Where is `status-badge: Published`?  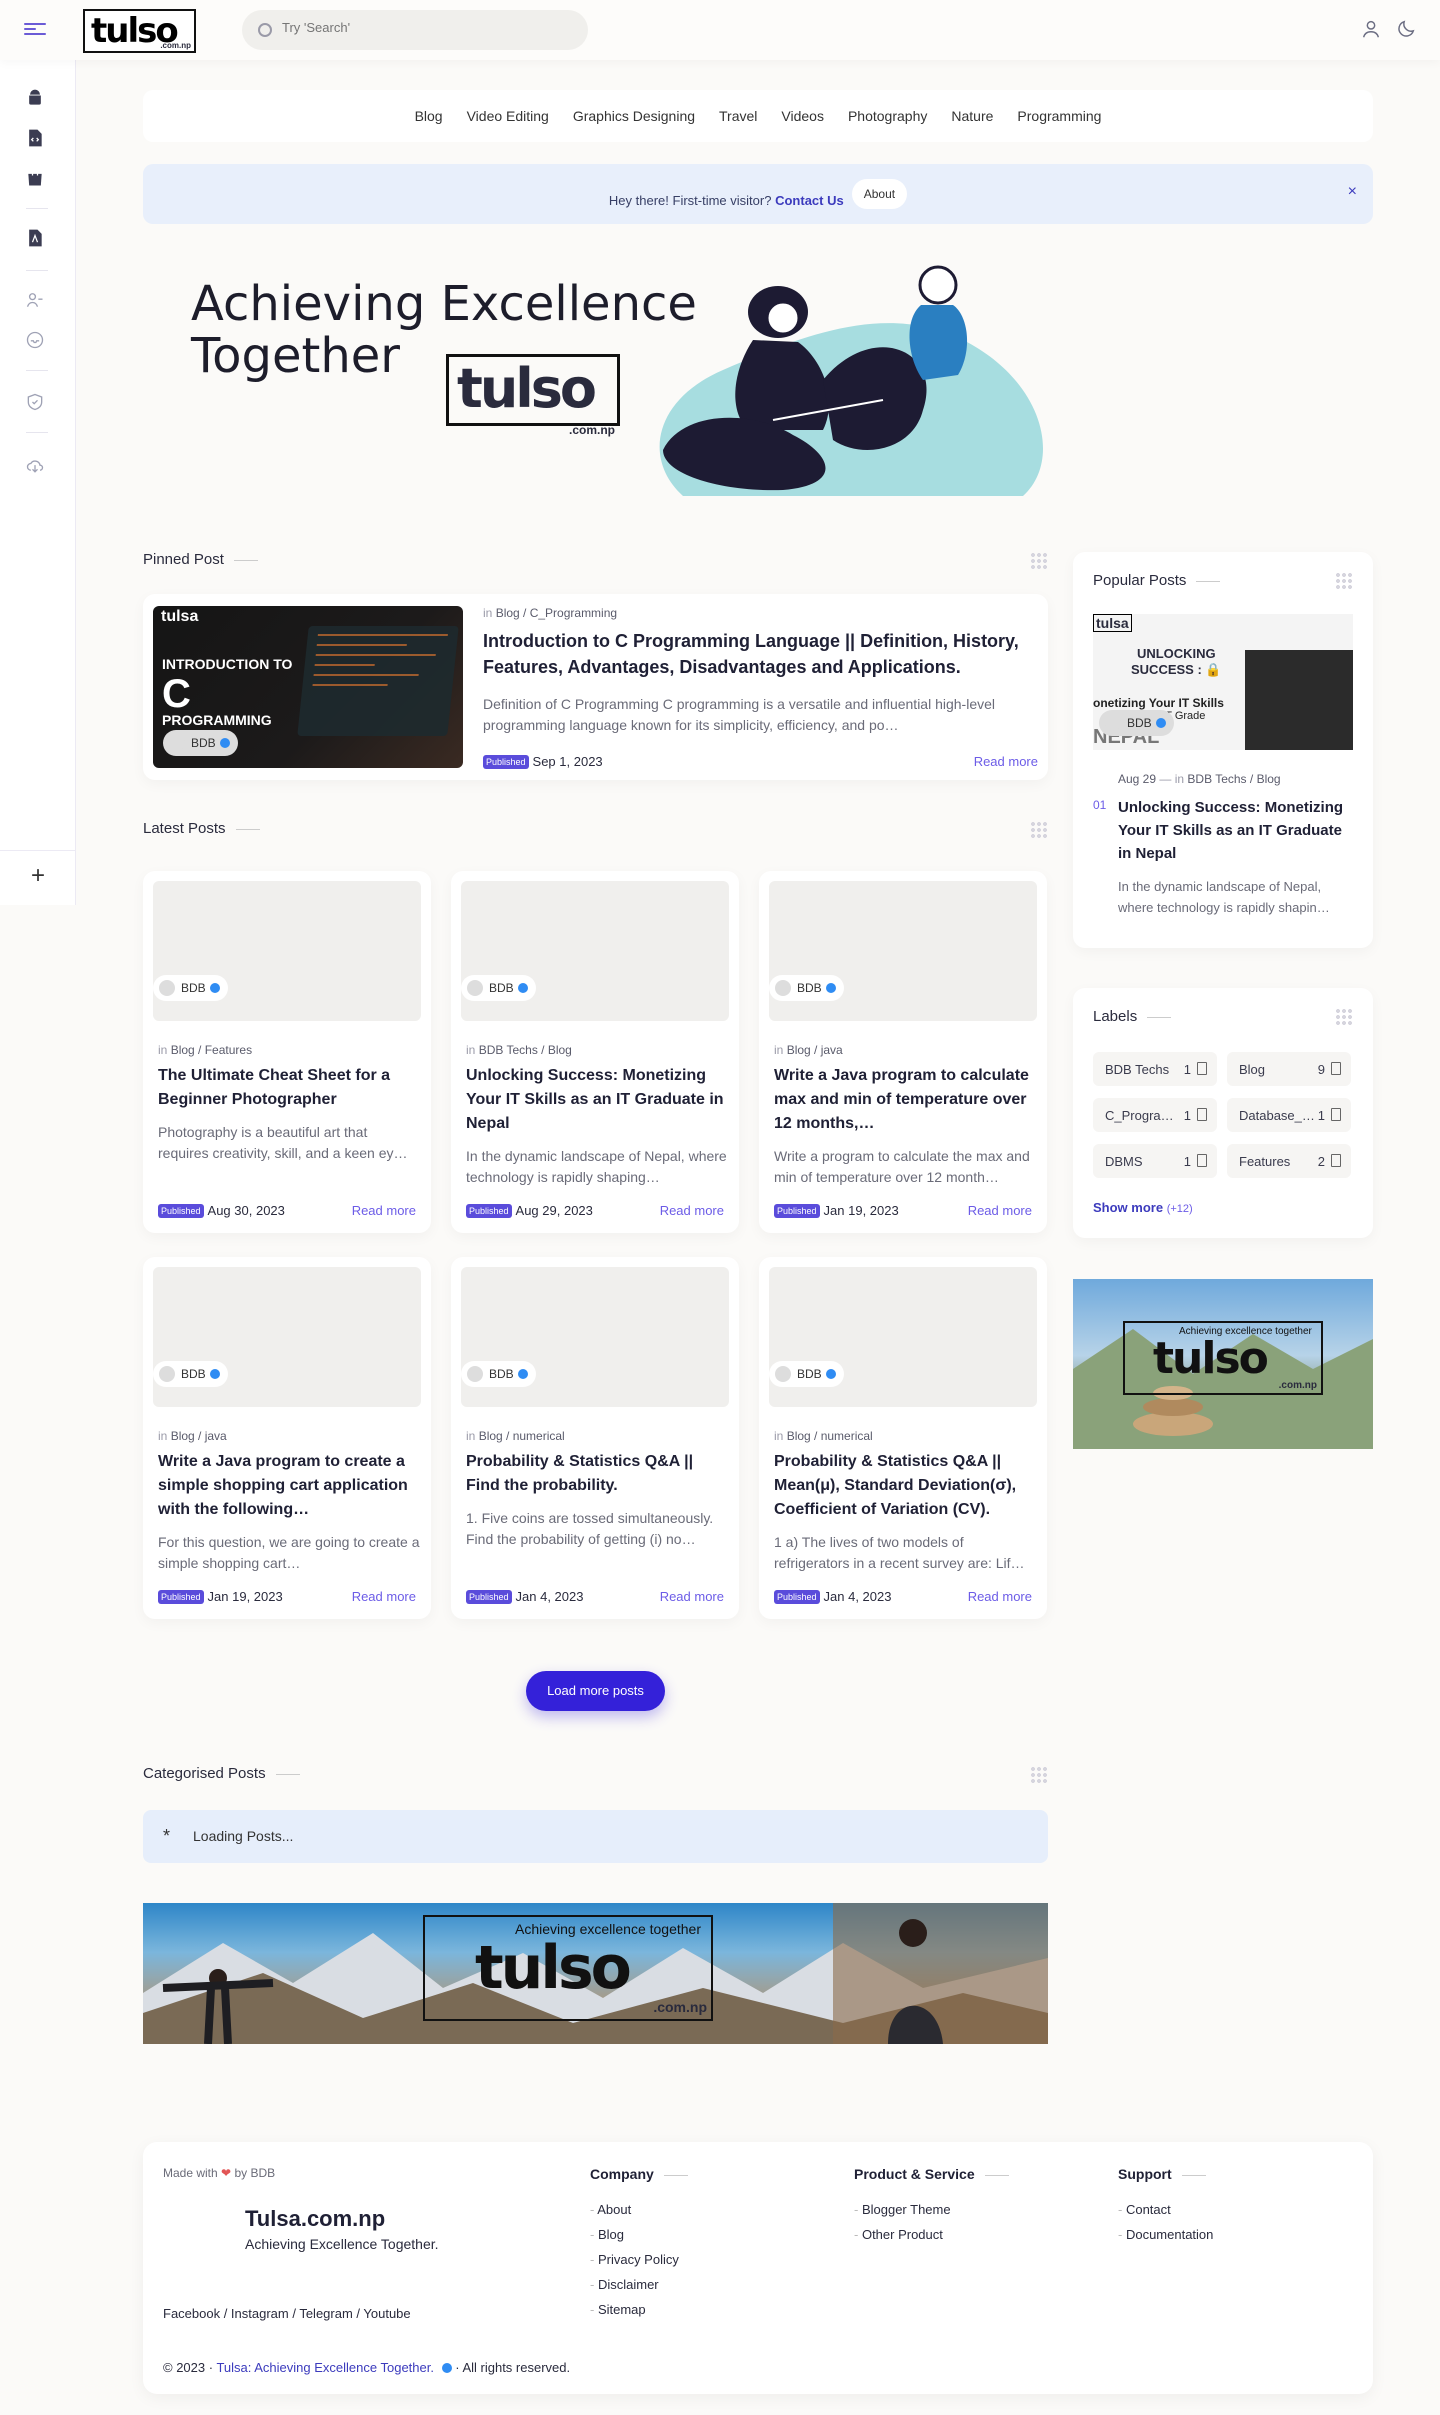 status-badge: Published is located at coordinates (489, 1597).